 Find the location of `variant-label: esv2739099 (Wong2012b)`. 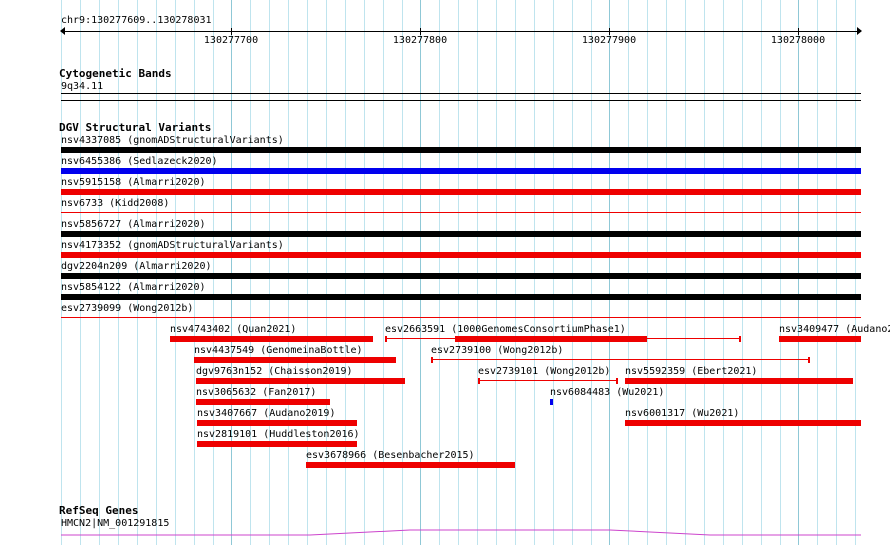

variant-label: esv2739099 (Wong2012b) is located at coordinates (127, 308).